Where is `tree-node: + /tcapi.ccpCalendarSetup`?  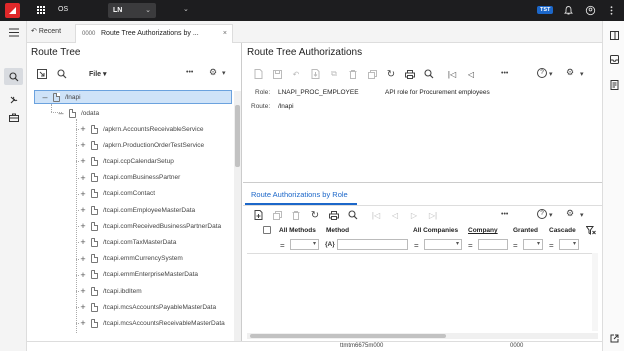 tree-node: + /tcapi.ccpCalendarSetup is located at coordinates (125, 161).